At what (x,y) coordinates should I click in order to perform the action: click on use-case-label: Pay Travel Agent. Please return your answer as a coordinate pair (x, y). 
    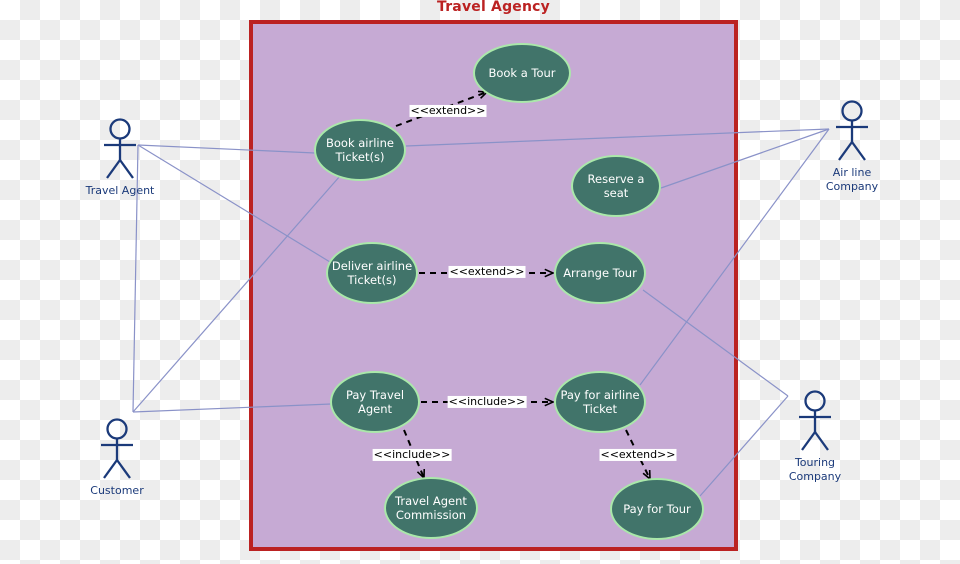
    Looking at the image, I should click on (375, 401).